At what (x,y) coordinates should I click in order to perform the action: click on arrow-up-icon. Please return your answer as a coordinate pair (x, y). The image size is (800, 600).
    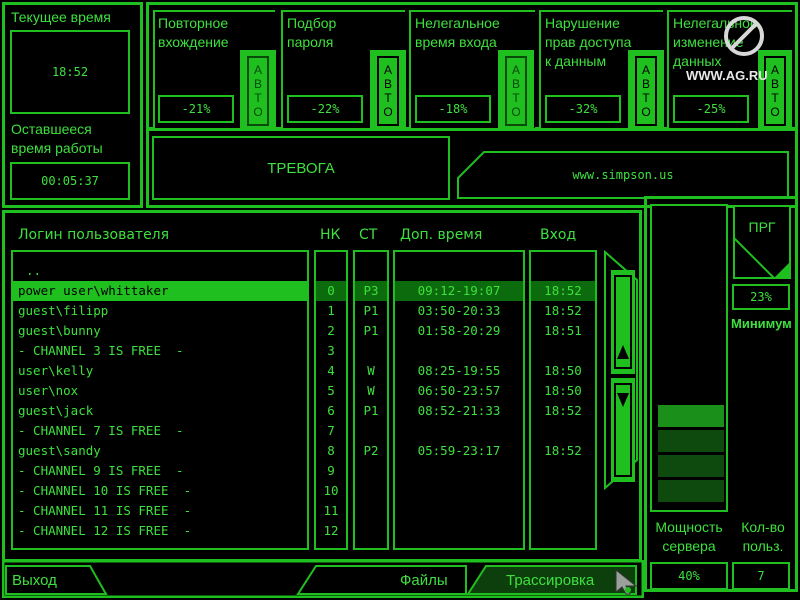
    Looking at the image, I should click on (623, 322).